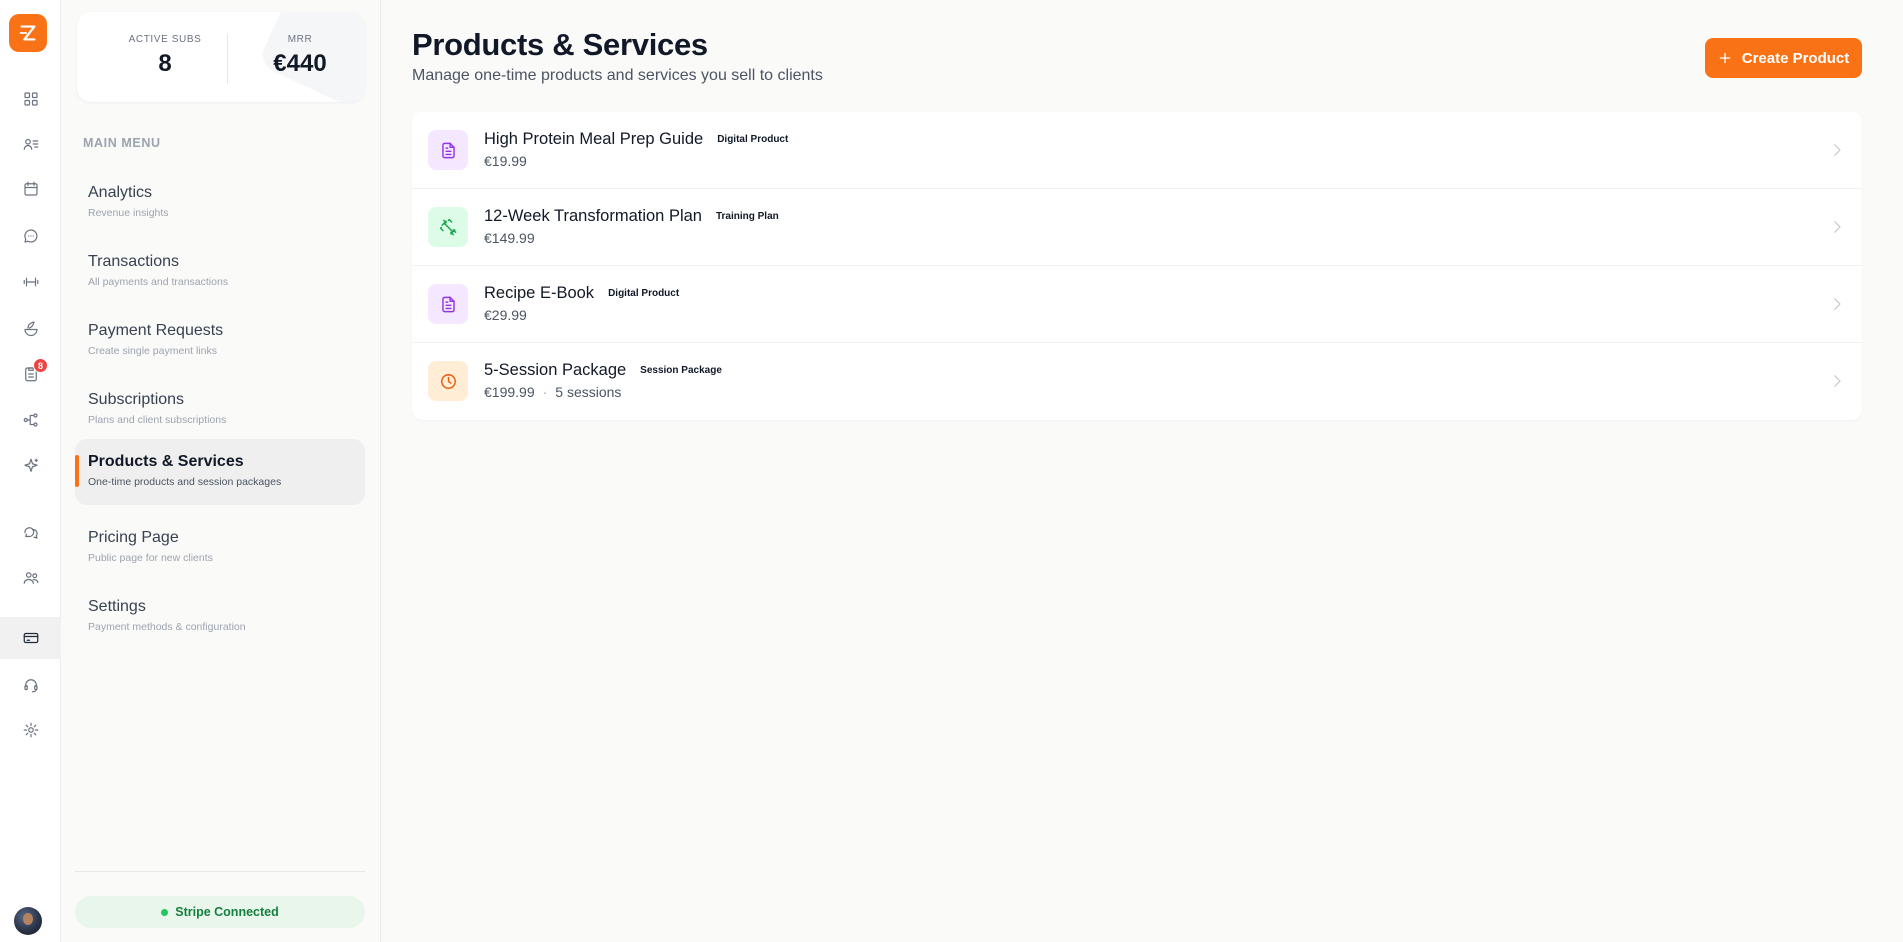  I want to click on menu-item-title: Analytics, so click(120, 192).